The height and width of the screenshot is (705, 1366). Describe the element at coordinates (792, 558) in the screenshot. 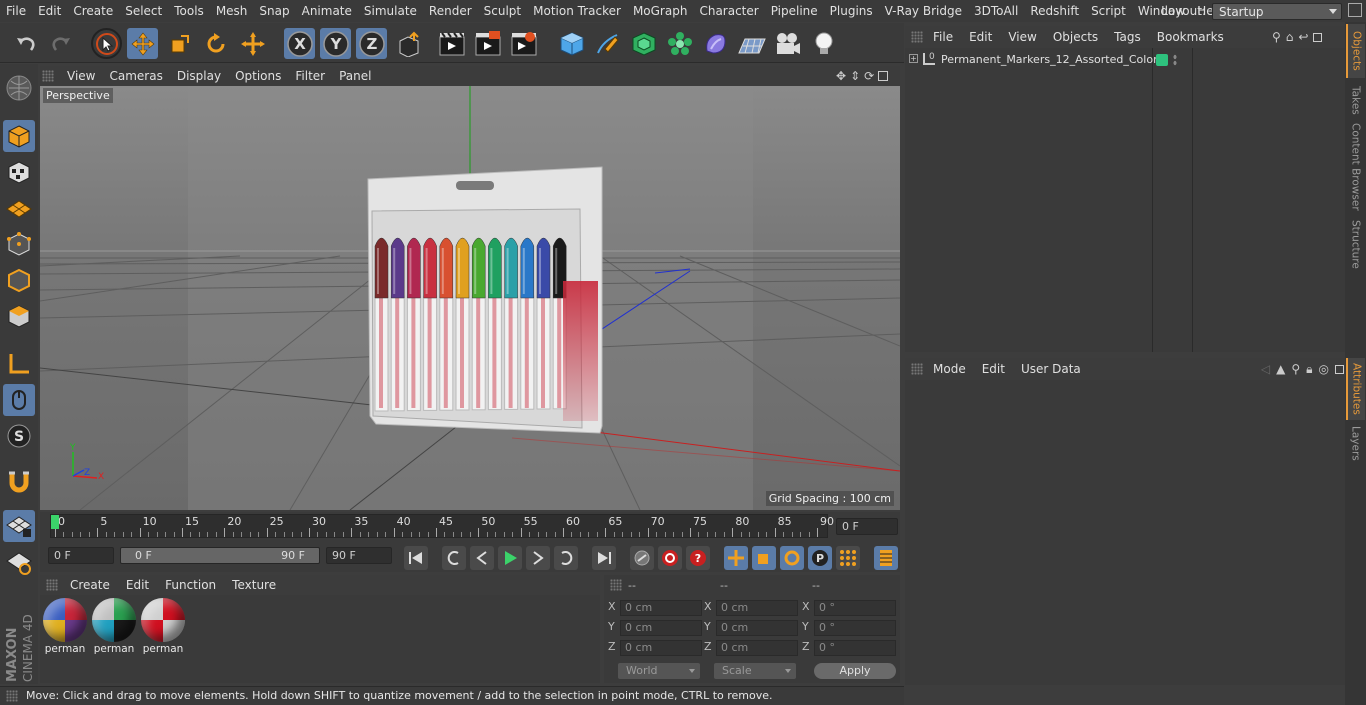

I see `record-rotation-icon` at that location.